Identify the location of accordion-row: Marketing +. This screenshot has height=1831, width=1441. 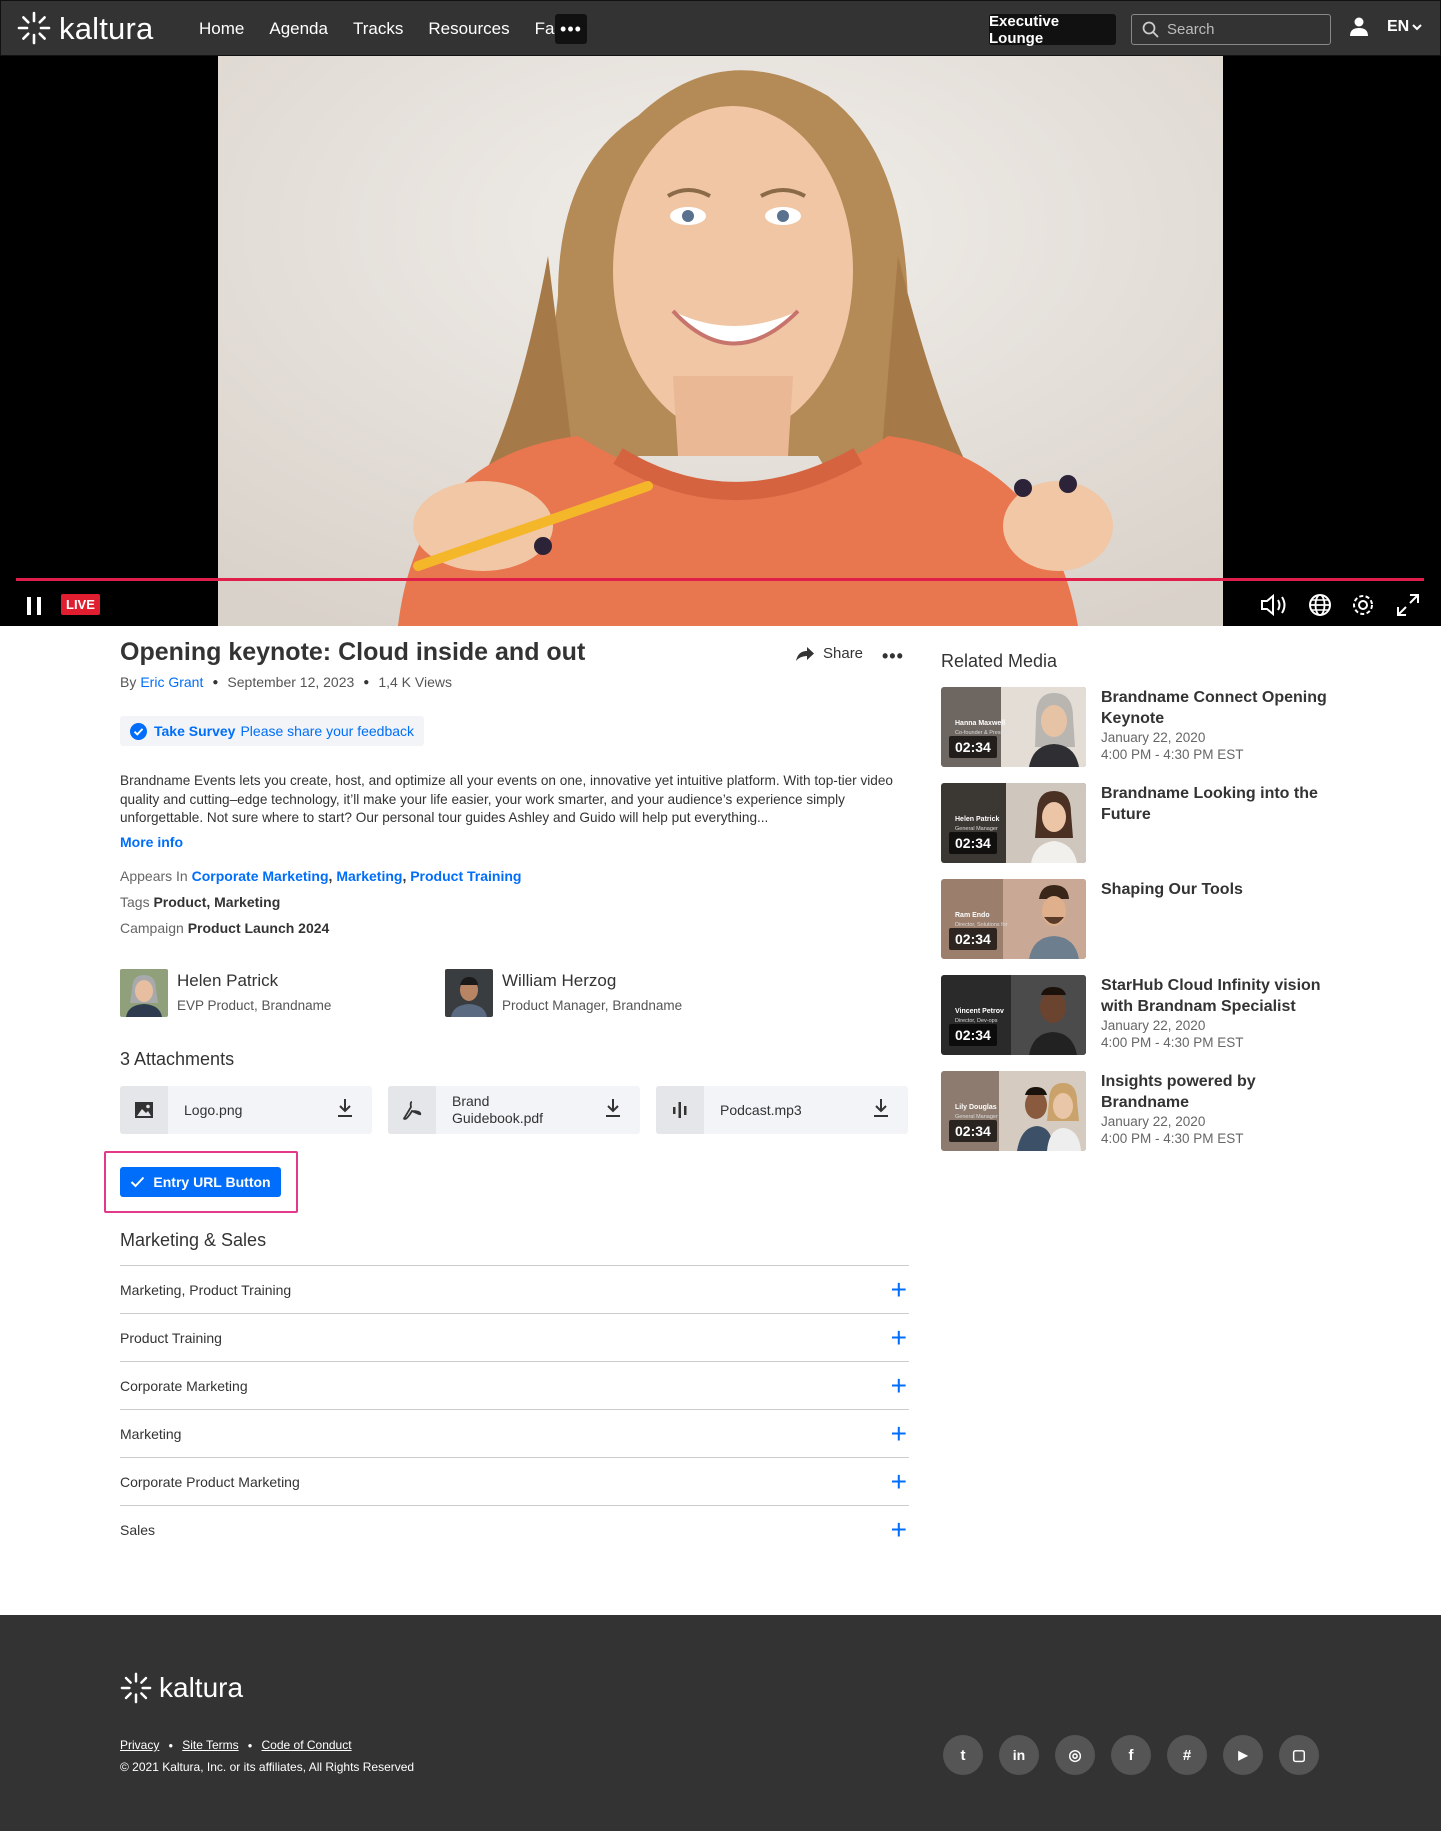
(514, 1433).